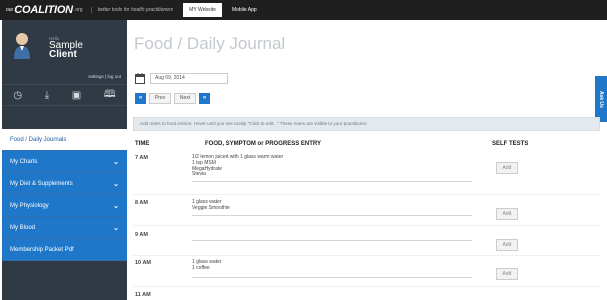 Image resolution: width=607 pixels, height=300 pixels. What do you see at coordinates (104, 76) in the screenshot?
I see `settings-logout-link: settings | log out` at bounding box center [104, 76].